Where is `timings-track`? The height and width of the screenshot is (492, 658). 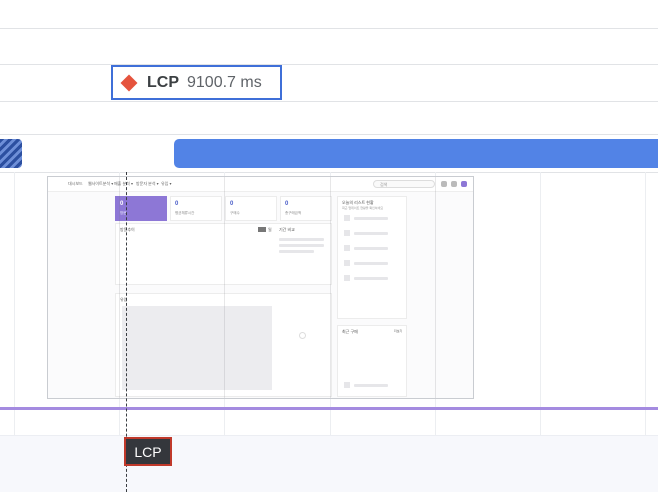
timings-track is located at coordinates (329, 463).